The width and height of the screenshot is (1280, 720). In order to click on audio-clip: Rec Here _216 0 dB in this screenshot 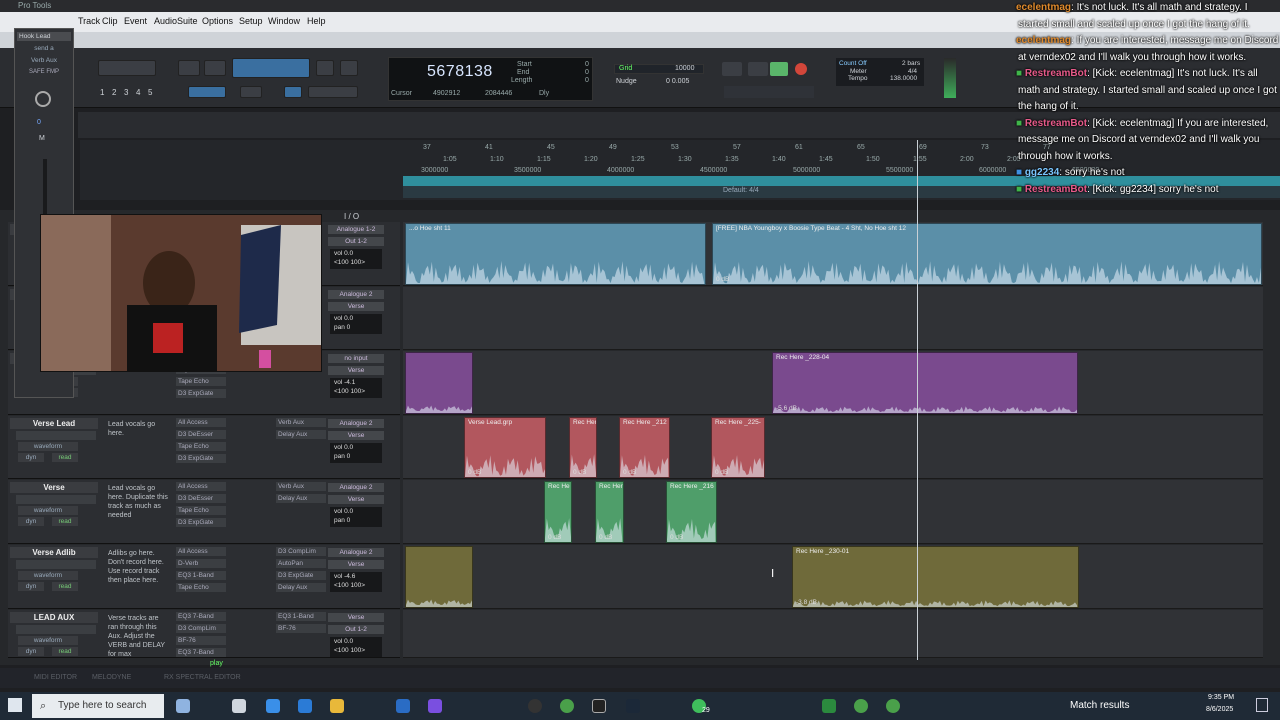, I will do `click(691, 512)`.